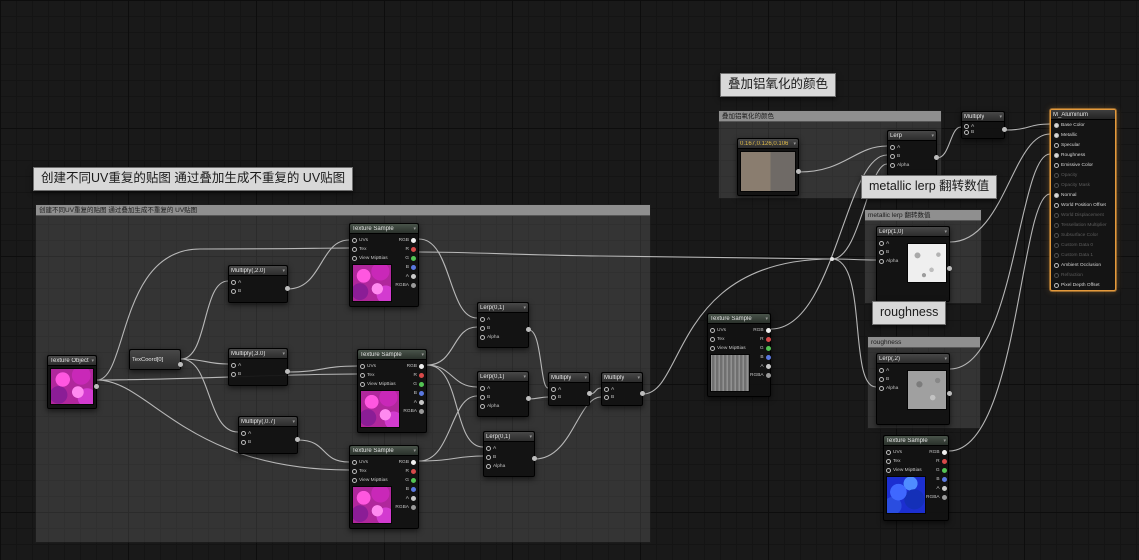 This screenshot has height=560, width=1139. I want to click on node-lerp-2: Lerp(0,1) ▾ A B Alpha, so click(504, 394).